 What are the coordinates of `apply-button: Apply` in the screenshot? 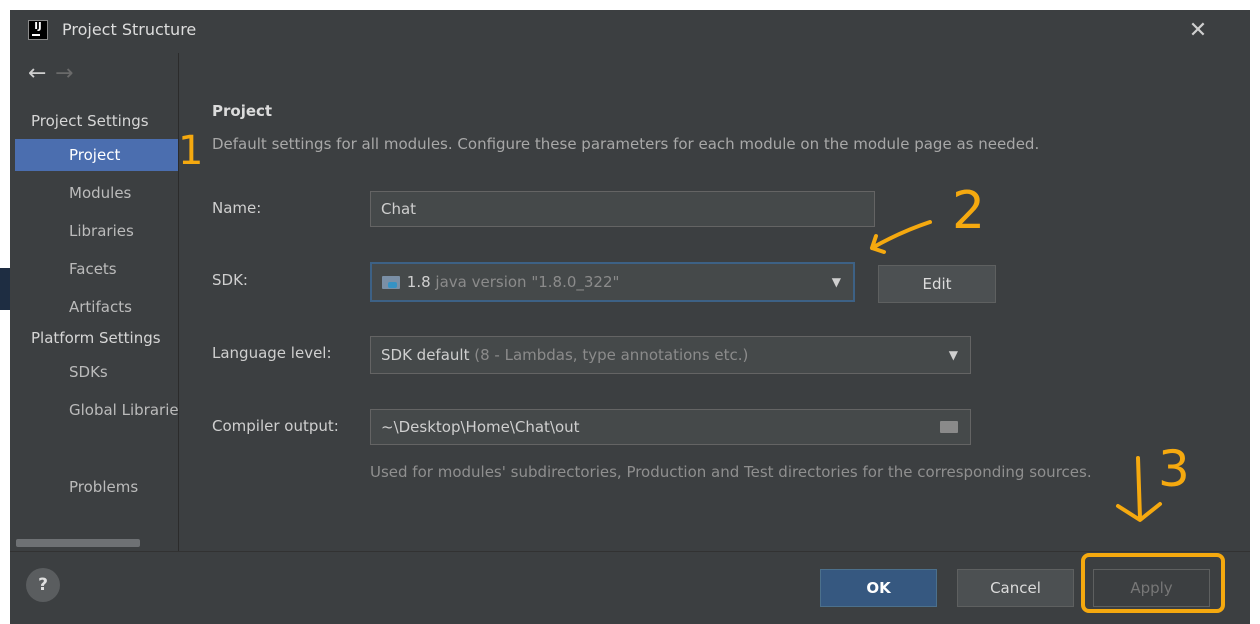 It's located at (1151, 588).